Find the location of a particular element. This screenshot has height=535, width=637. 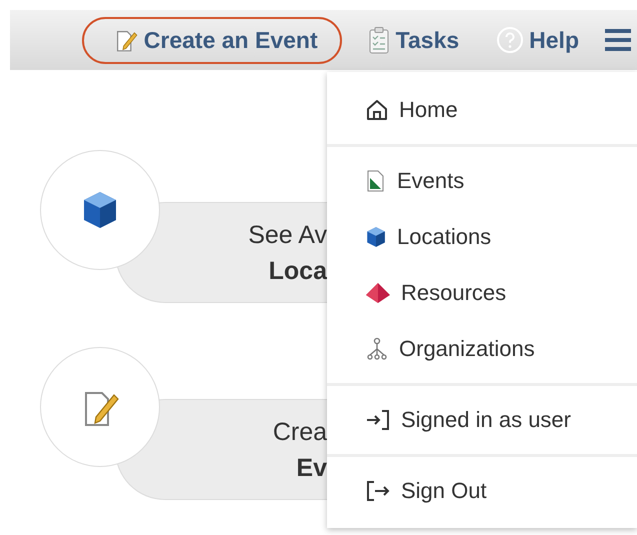

menu-item: Signed in as user is located at coordinates (482, 420).